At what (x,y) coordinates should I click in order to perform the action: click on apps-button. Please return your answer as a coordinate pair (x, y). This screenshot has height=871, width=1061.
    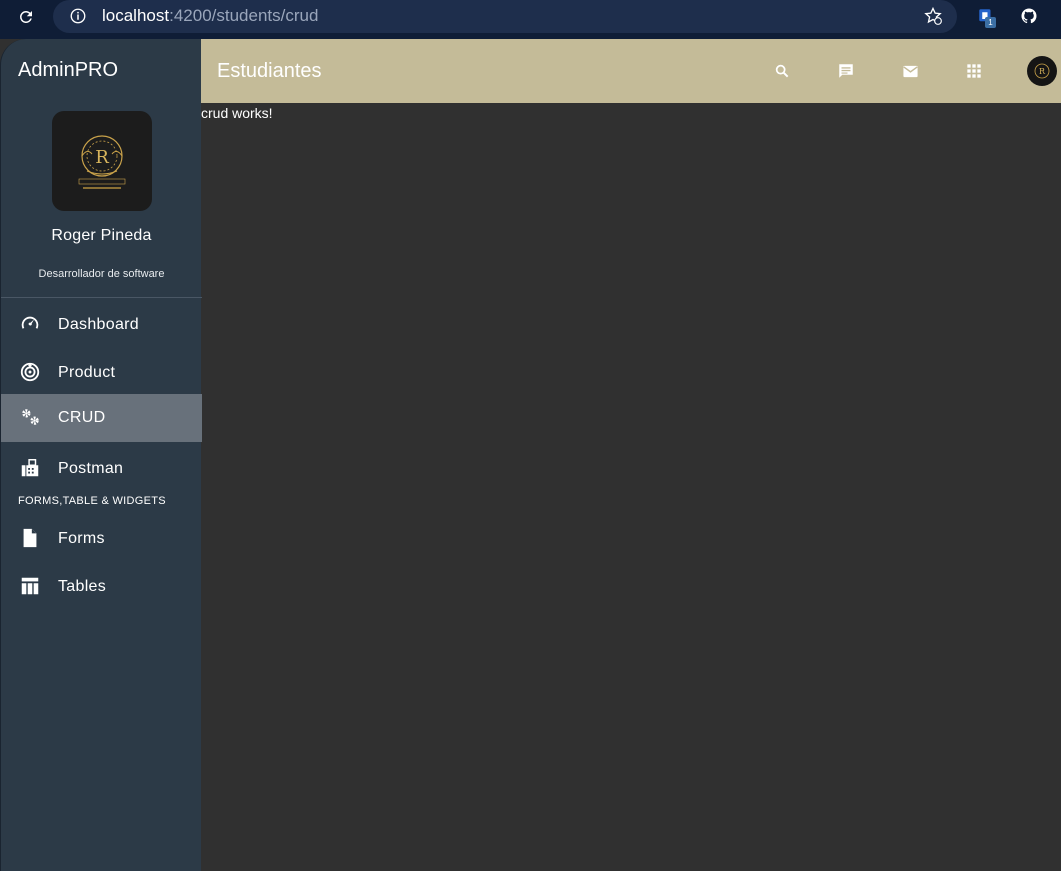
    Looking at the image, I should click on (974, 71).